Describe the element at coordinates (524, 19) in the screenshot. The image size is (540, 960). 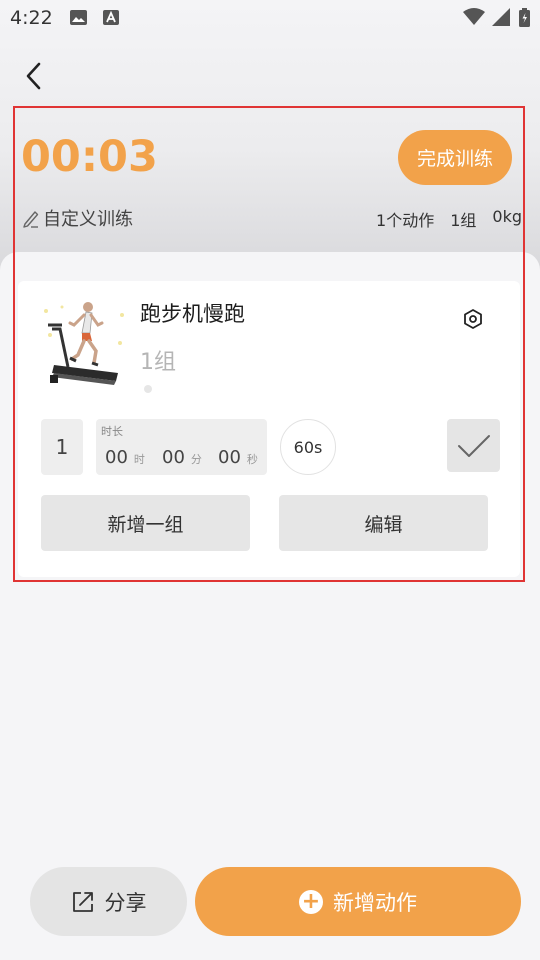
I see `battery-icon` at that location.